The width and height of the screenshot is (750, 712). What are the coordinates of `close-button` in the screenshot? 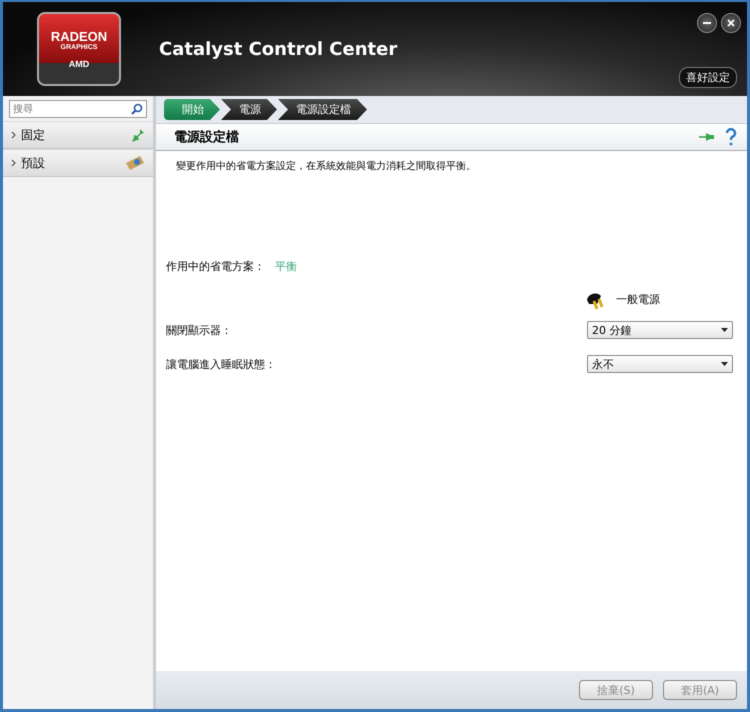 It's located at (731, 23).